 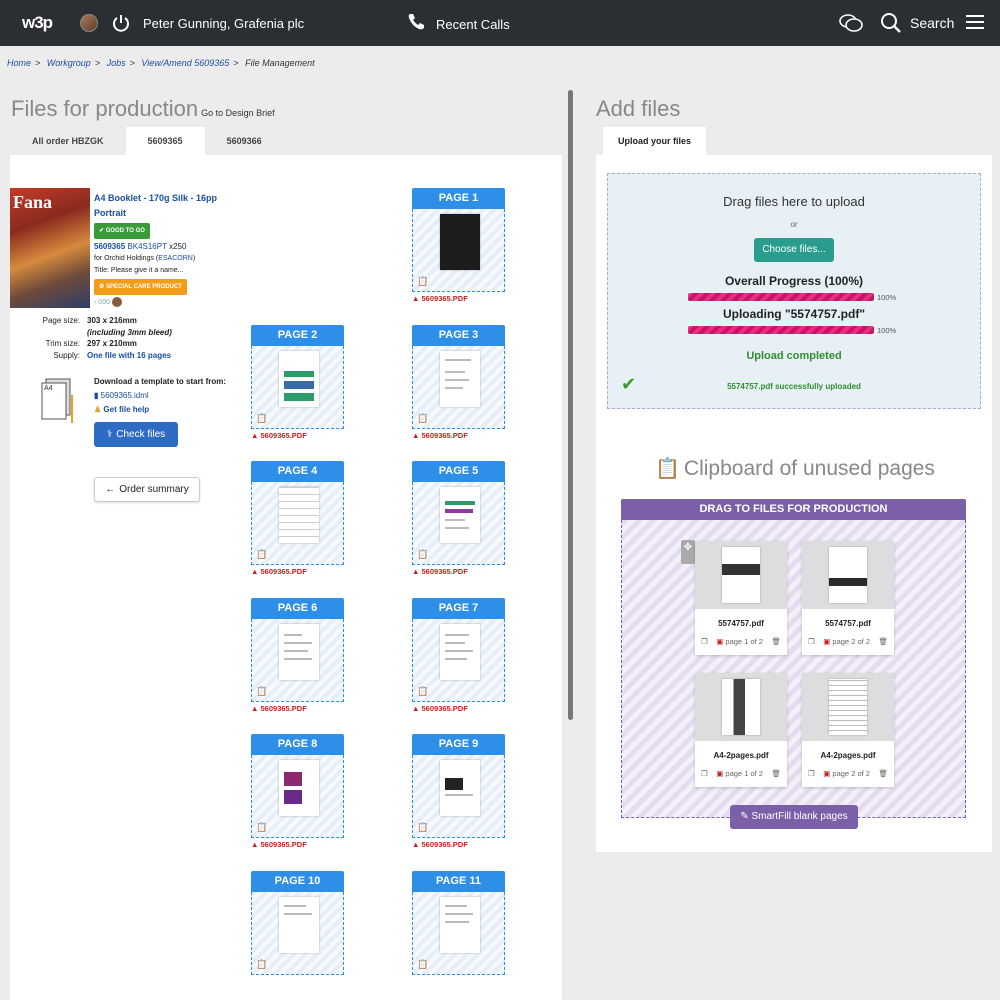 I want to click on order-summary-button: ← Order summary, so click(x=147, y=489).